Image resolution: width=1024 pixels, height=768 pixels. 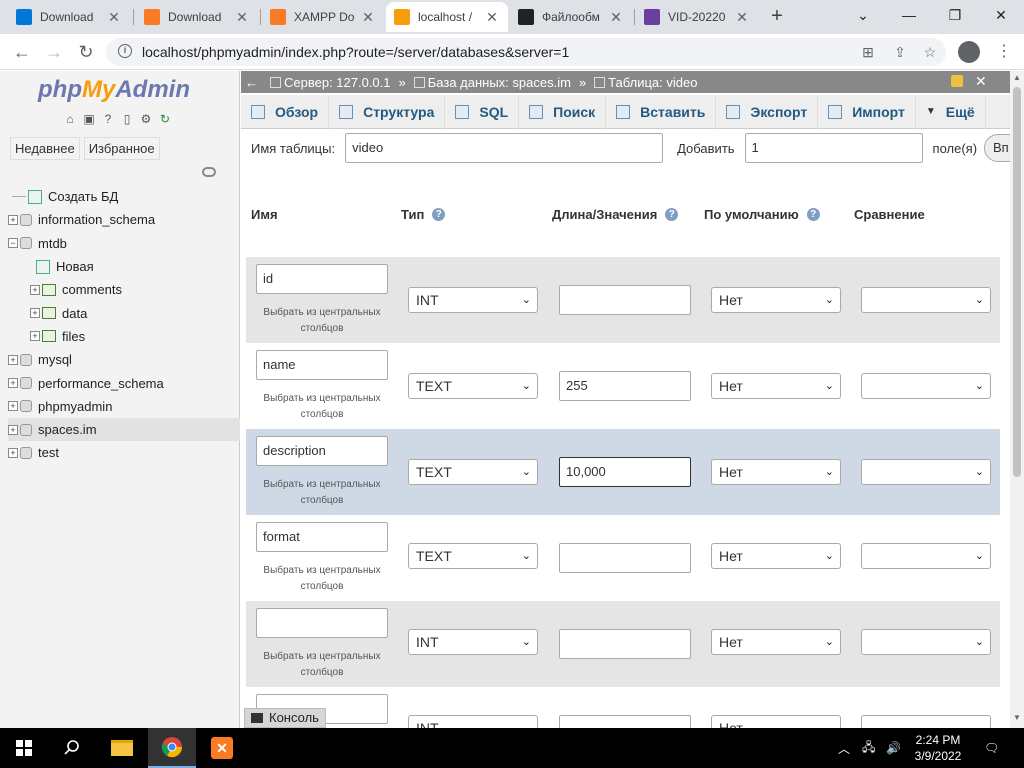 What do you see at coordinates (1017, 77) in the screenshot?
I see `scroll-up-icon: ▲` at bounding box center [1017, 77].